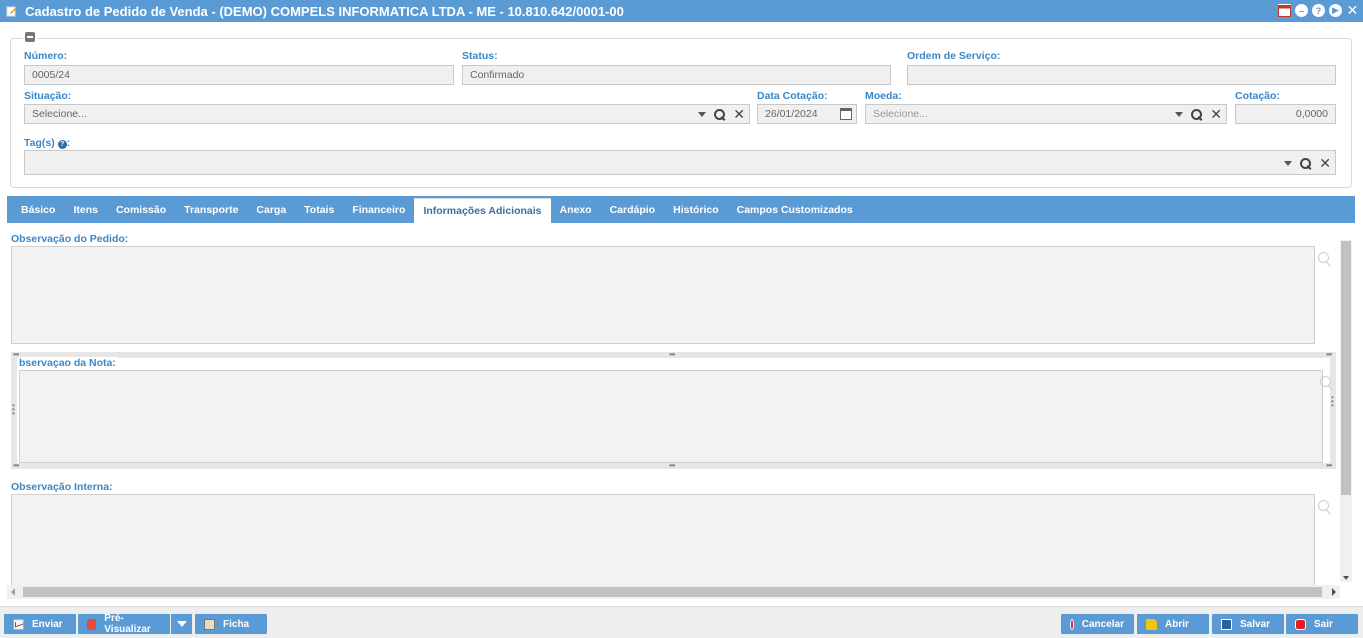 The height and width of the screenshot is (638, 1363). I want to click on tab-carga: Carga, so click(271, 209).